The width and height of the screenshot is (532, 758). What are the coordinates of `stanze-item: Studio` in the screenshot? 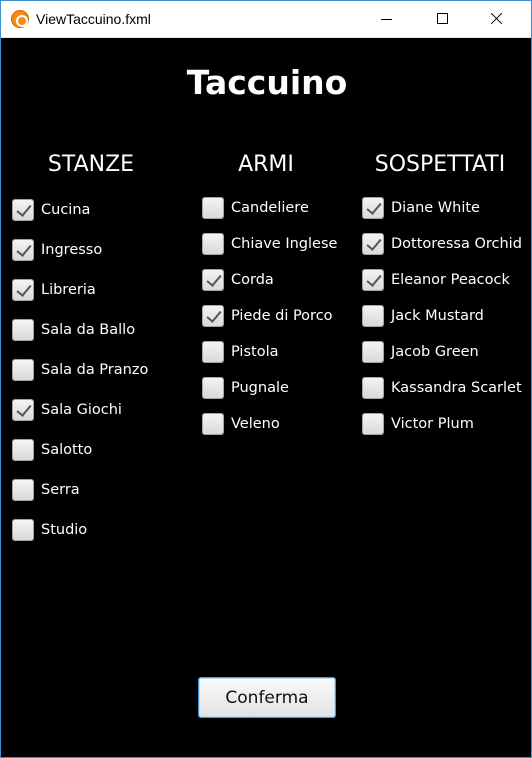 It's located at (49, 530).